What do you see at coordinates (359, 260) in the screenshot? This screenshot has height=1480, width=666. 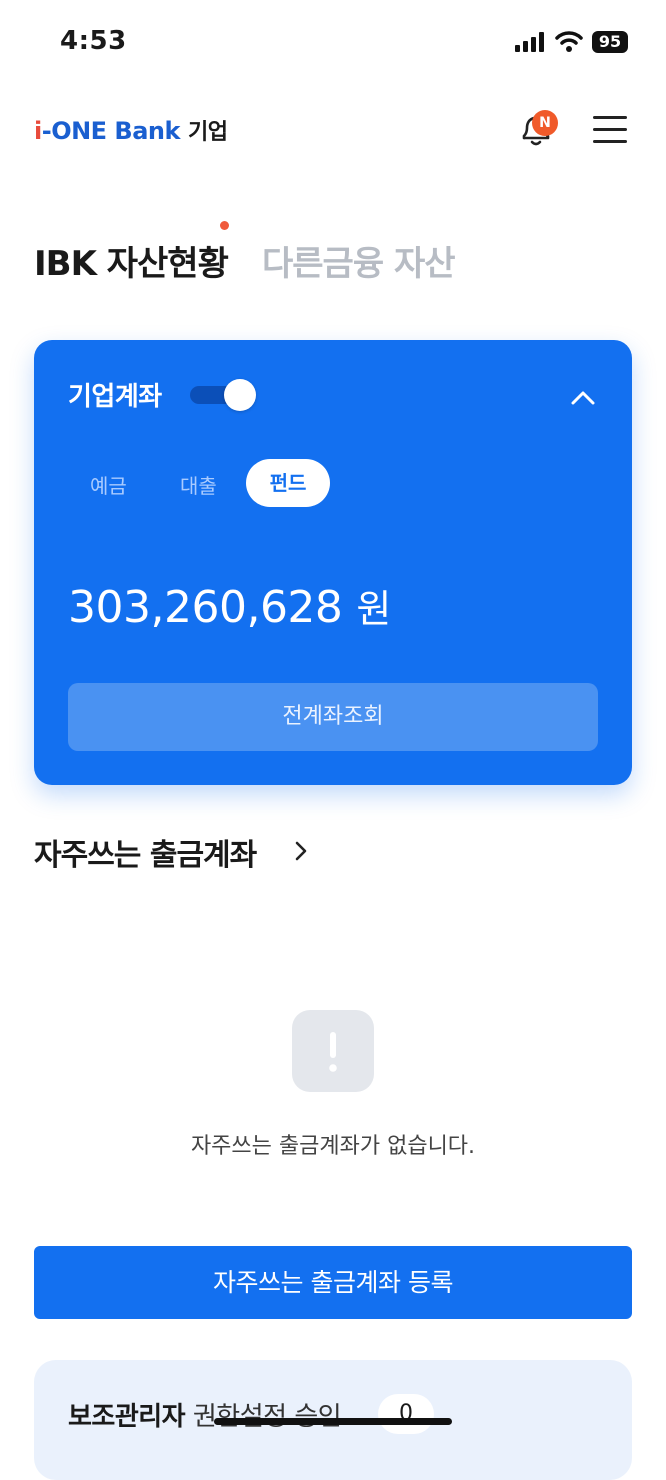 I see `tab-other-financial-assets: 다른금융 자산` at bounding box center [359, 260].